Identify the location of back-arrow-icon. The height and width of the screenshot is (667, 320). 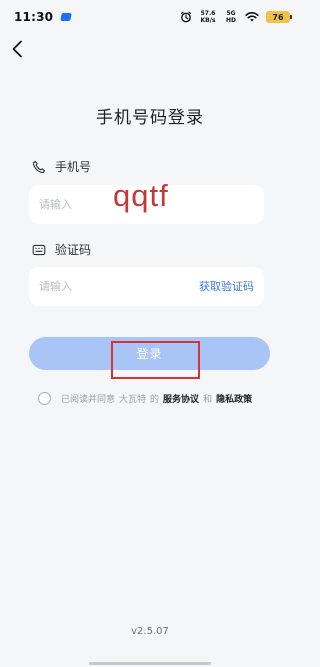
(17, 49).